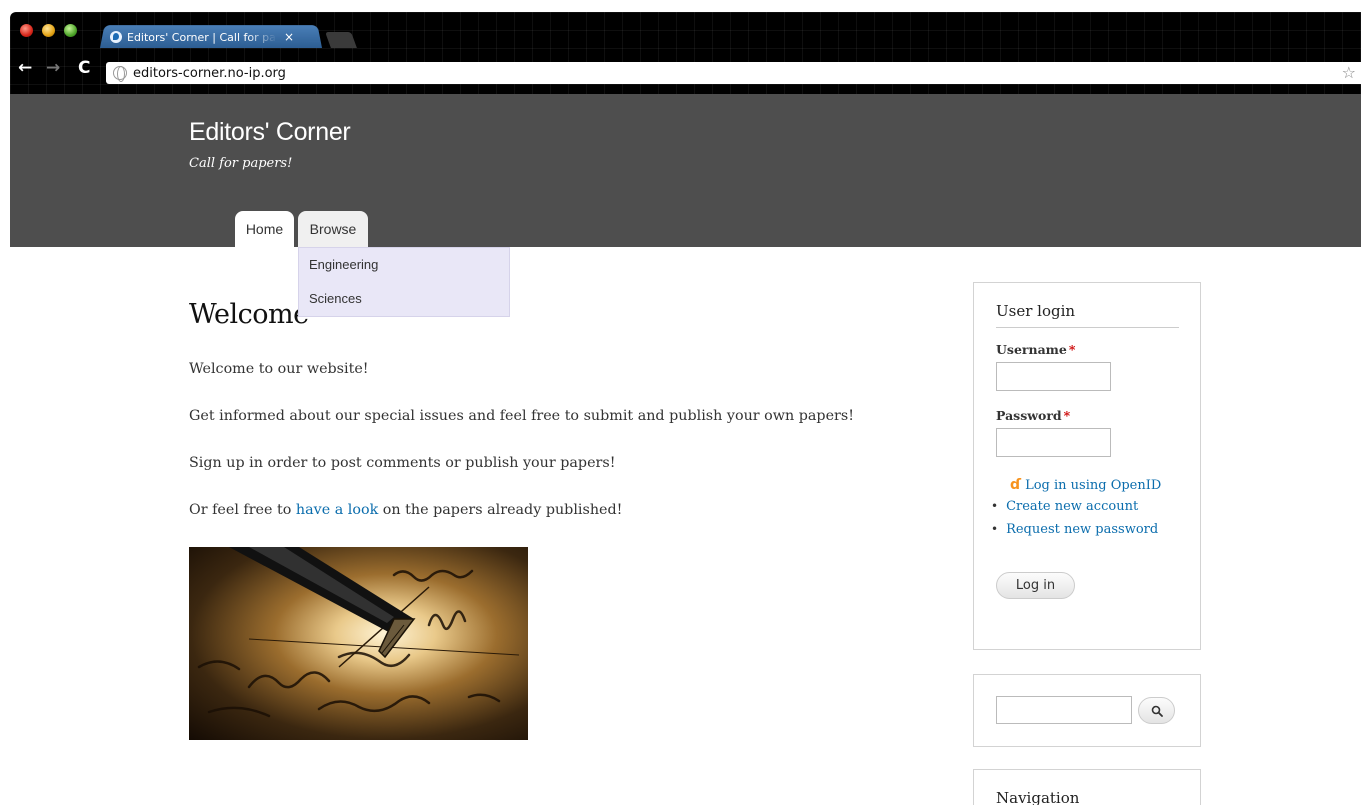 Image resolution: width=1361 pixels, height=805 pixels. I want to click on username-label: Username *, so click(1098, 349).